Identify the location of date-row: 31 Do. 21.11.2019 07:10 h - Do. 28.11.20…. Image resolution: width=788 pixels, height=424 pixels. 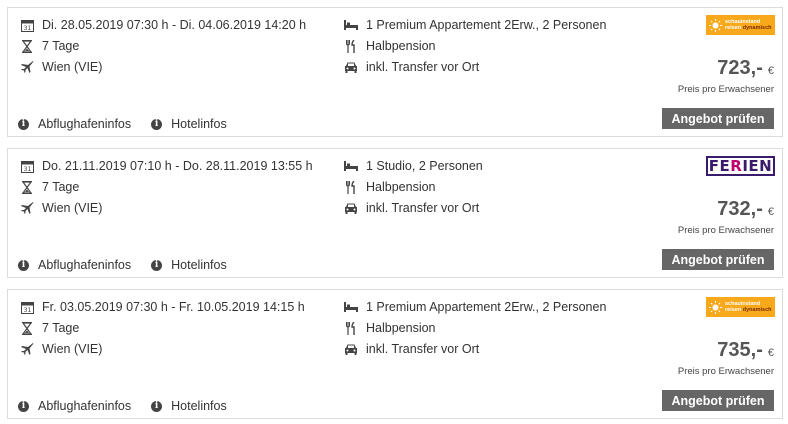
(166, 166).